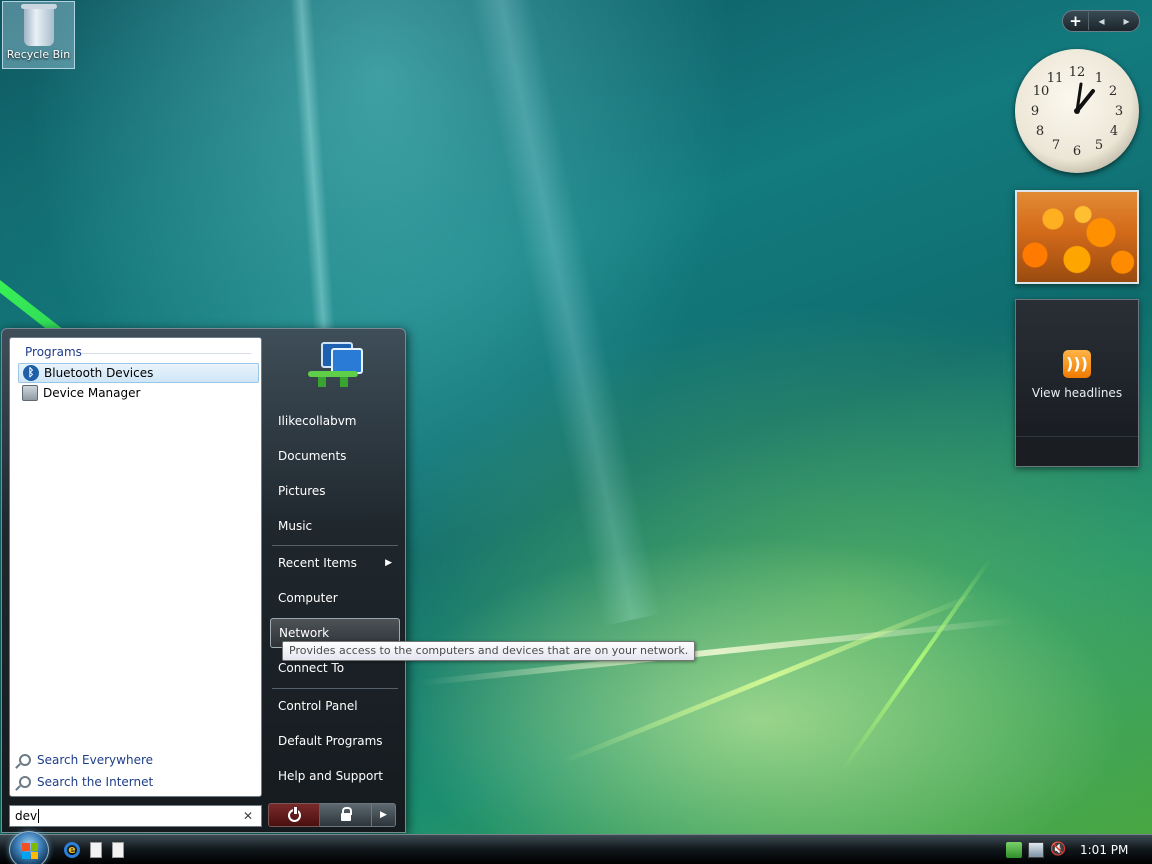 The image size is (1152, 864). I want to click on start-button, so click(29, 847).